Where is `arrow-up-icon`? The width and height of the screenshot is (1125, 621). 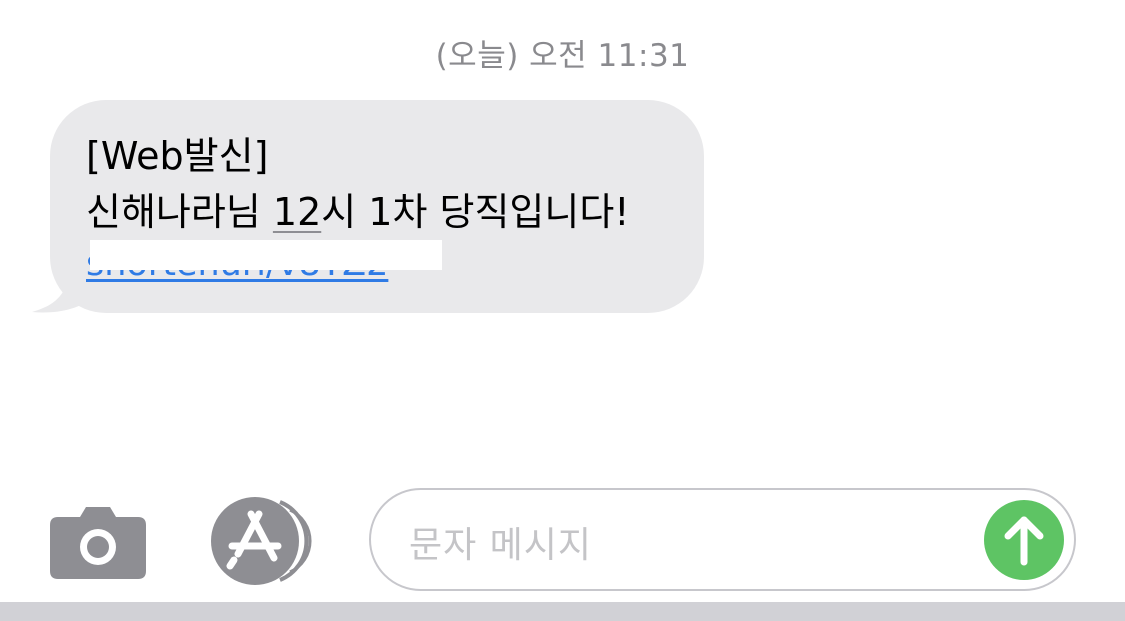 arrow-up-icon is located at coordinates (1024, 540).